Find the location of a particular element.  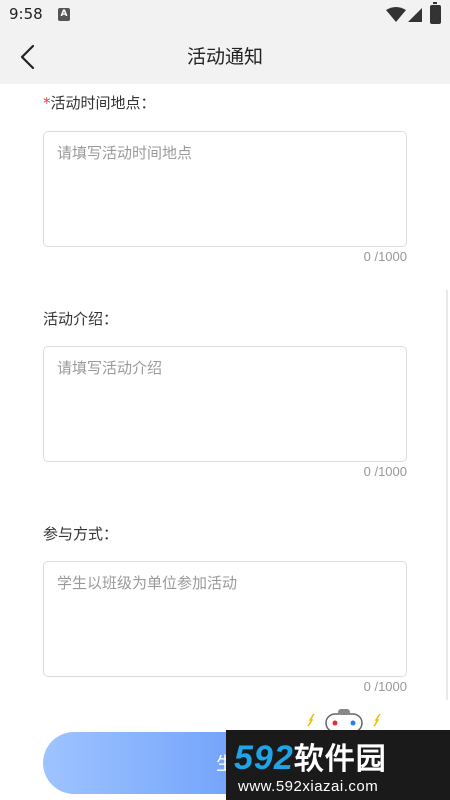

watermark-url: www.592xiazai.com is located at coordinates (308, 786).